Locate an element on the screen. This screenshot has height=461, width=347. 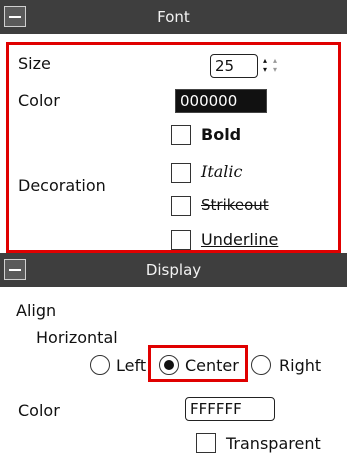
align-right-label: Right is located at coordinates (300, 365).